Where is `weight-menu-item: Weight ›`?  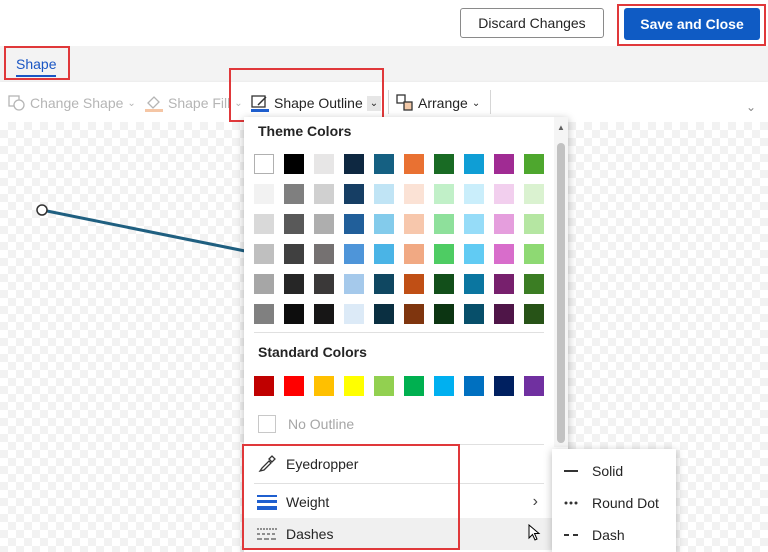
weight-menu-item: Weight › is located at coordinates (399, 502).